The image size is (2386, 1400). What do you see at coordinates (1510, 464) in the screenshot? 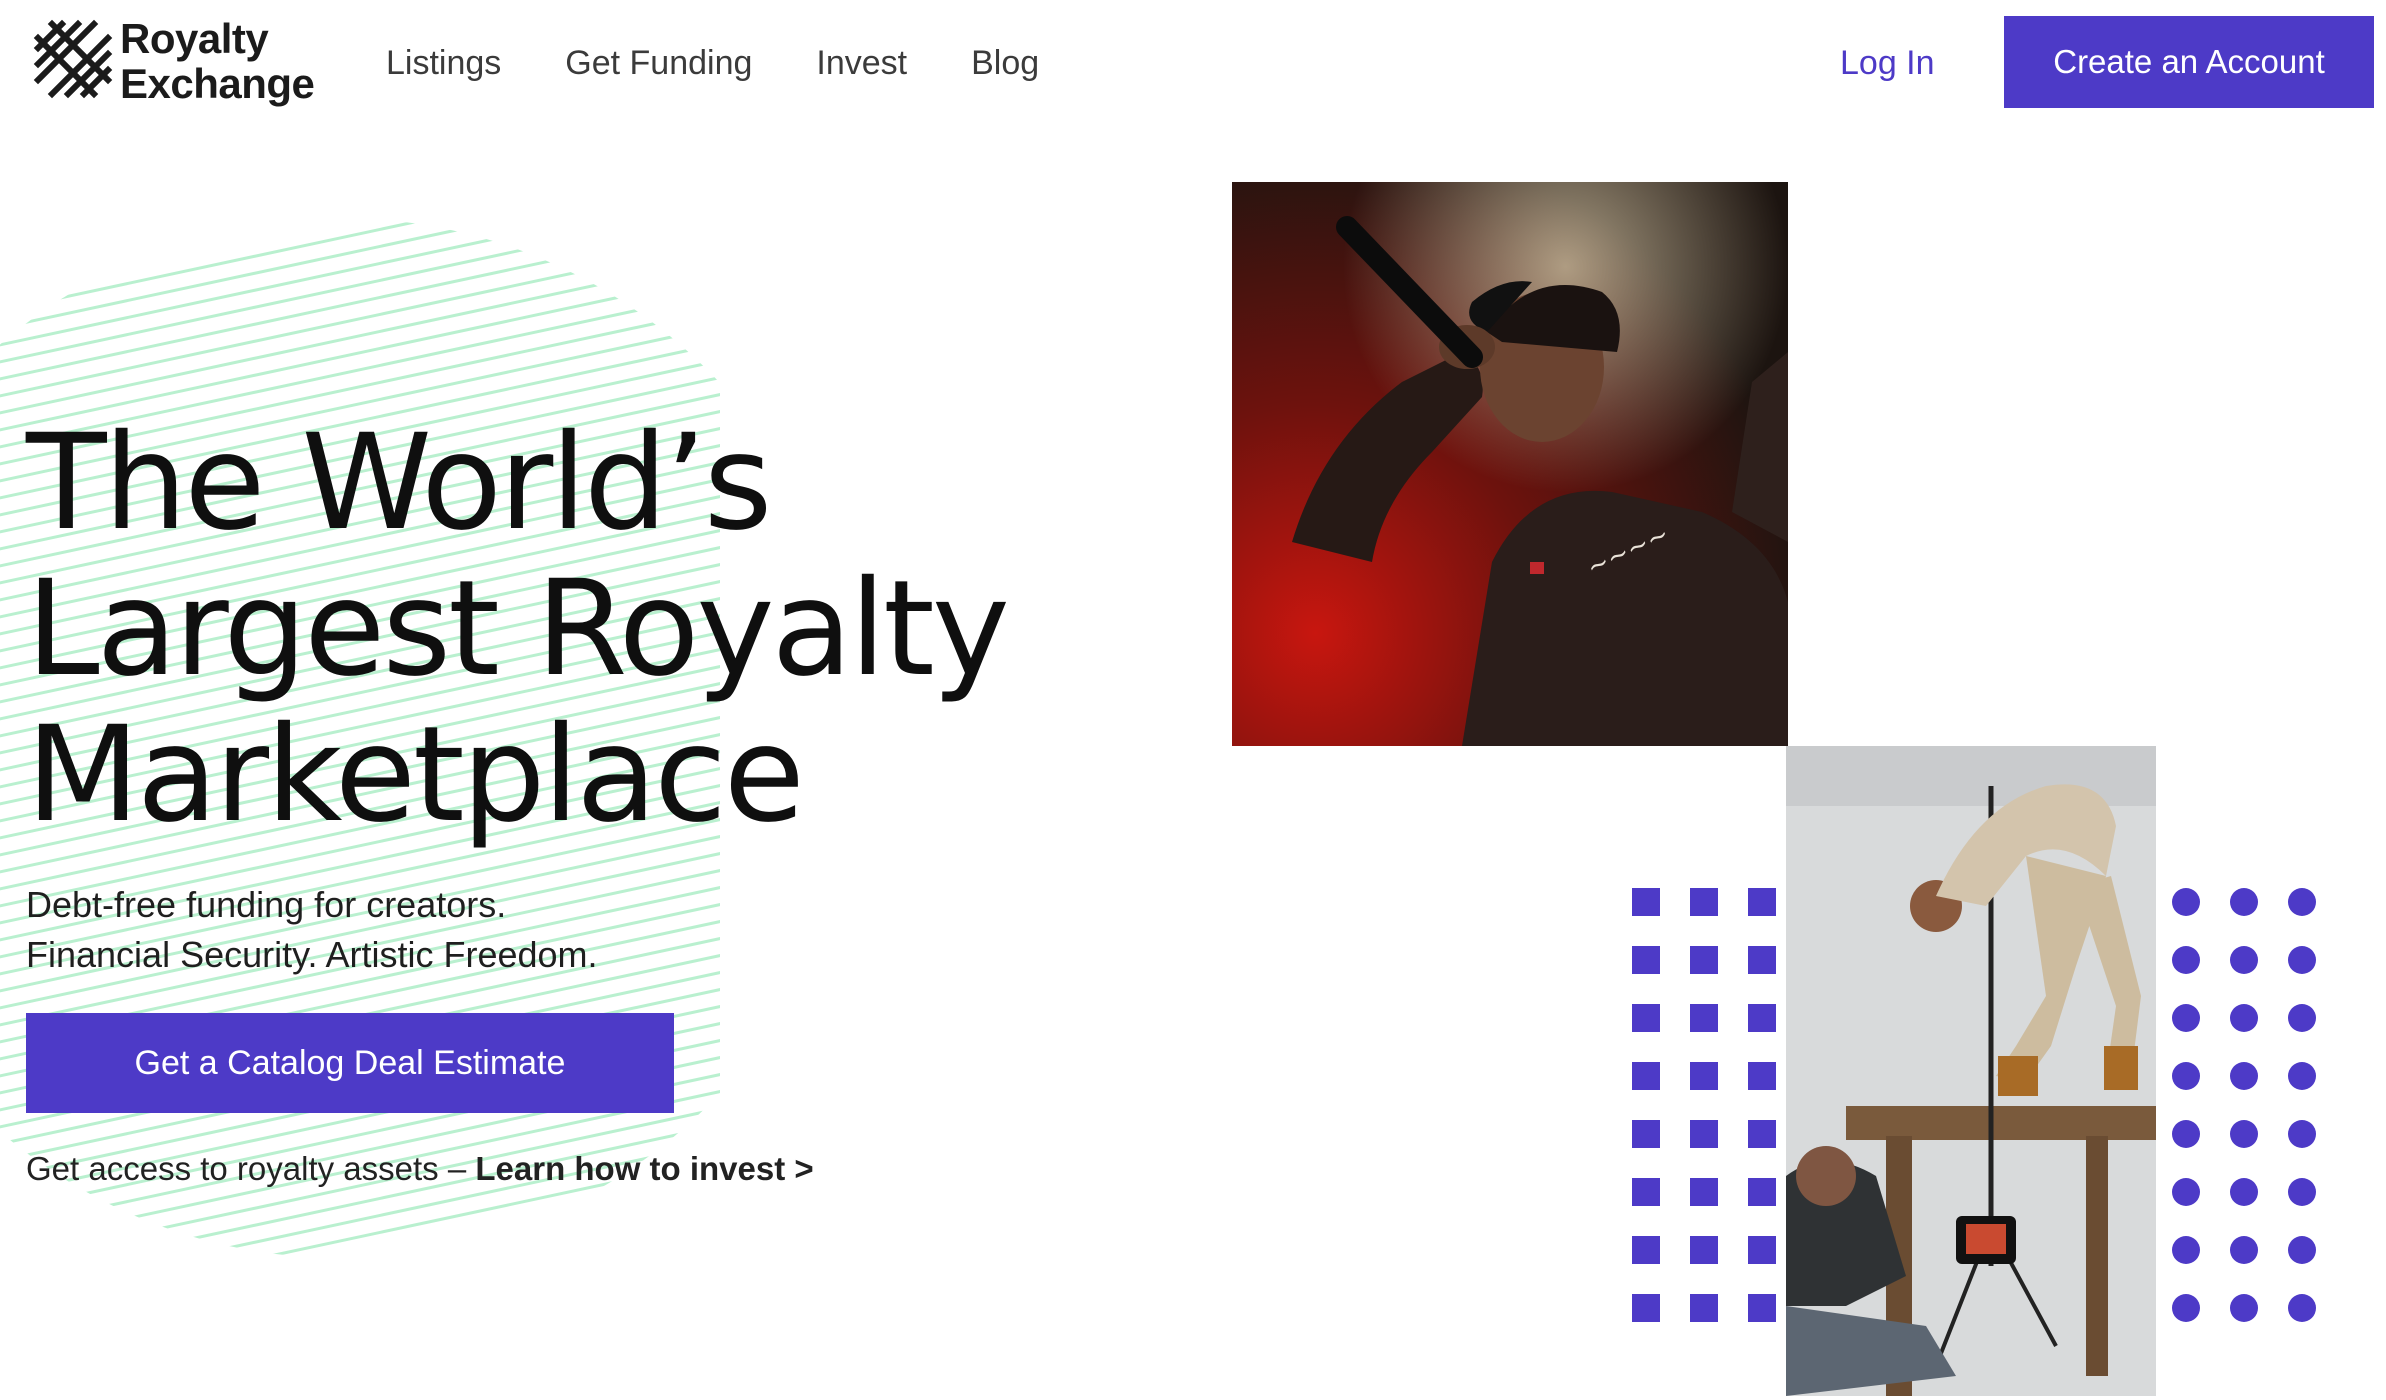
I see `performer-photo: ~~~~` at bounding box center [1510, 464].